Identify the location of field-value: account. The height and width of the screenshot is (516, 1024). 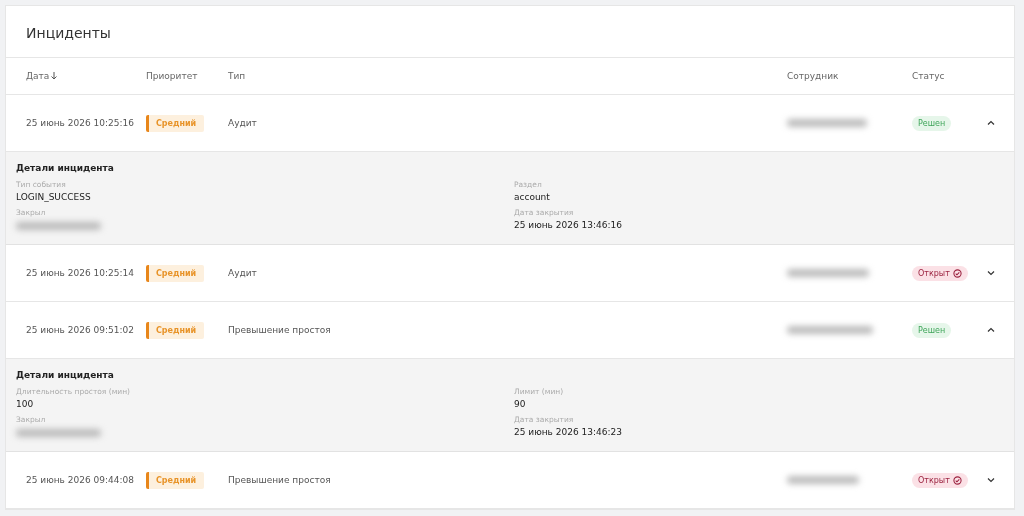
(532, 197).